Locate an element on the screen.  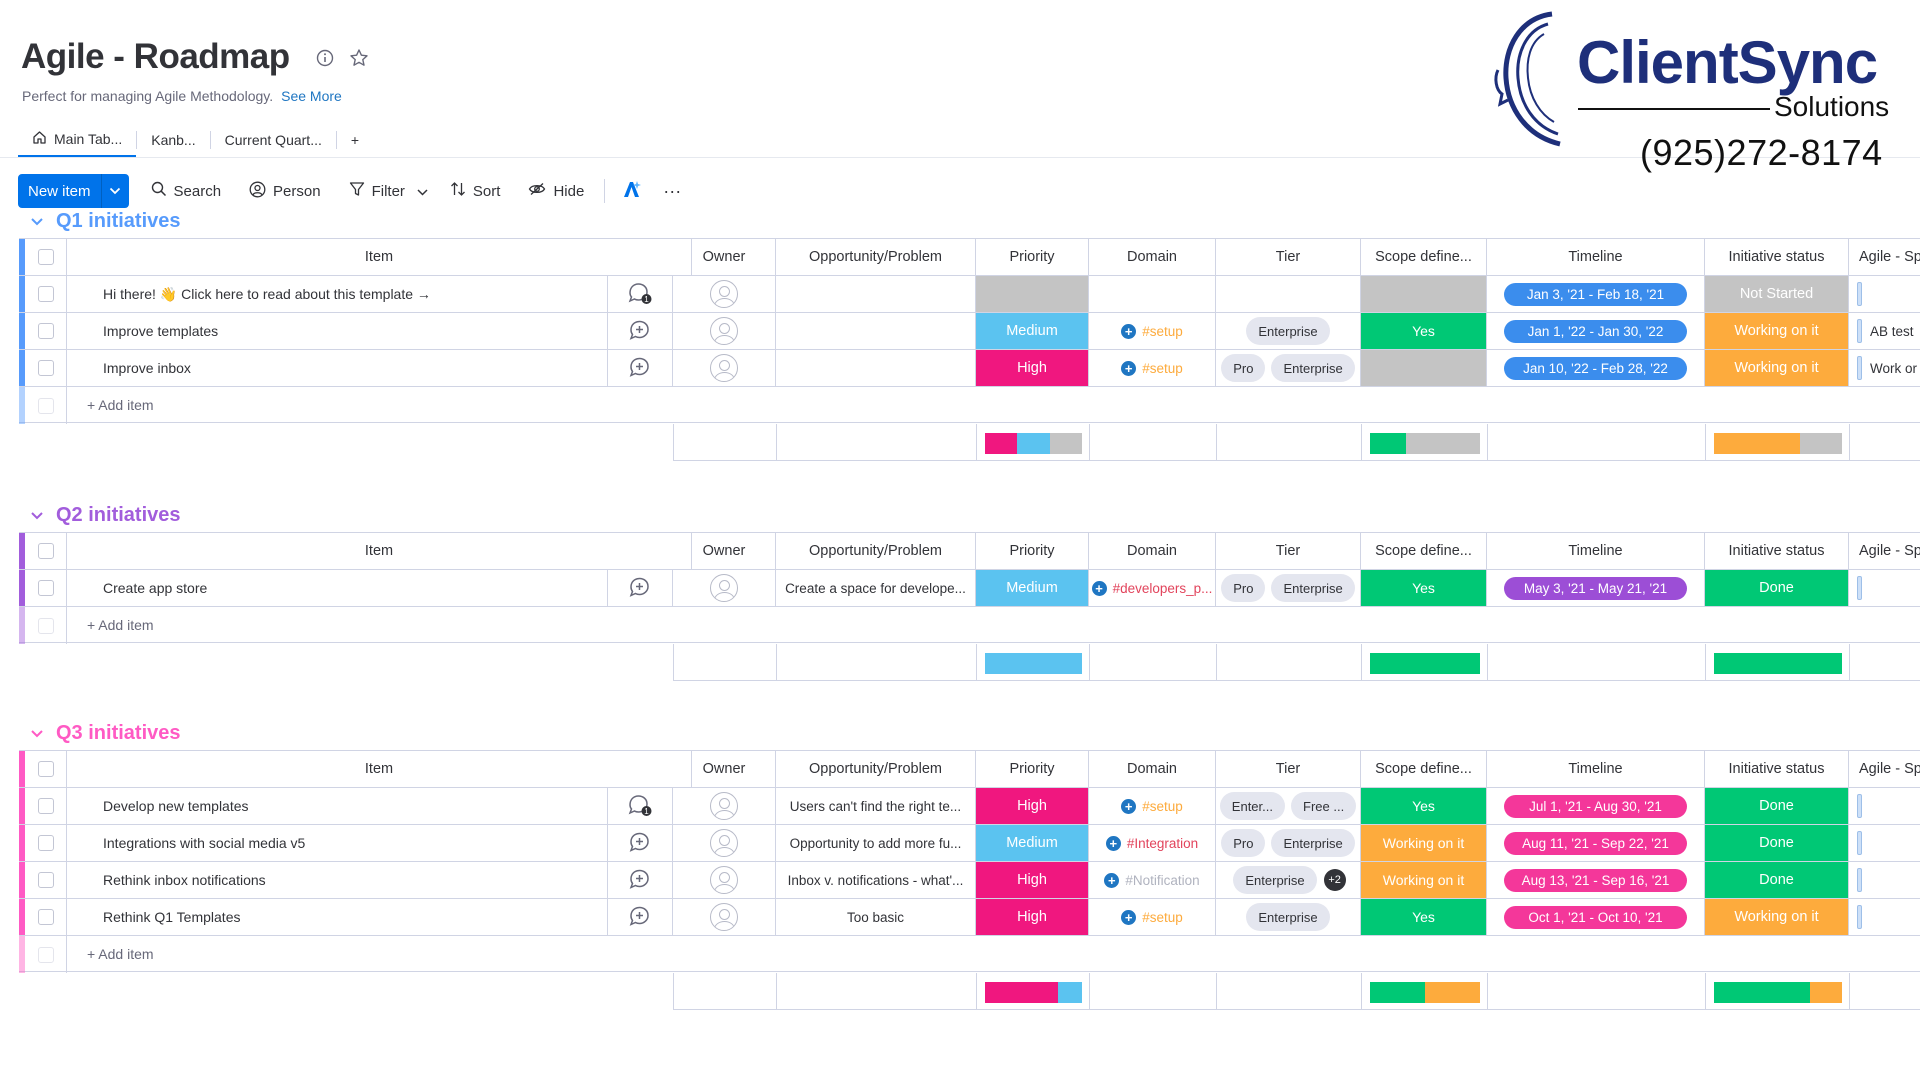
cell-timeline: Aug 13, '21 - Sep 16, '21 is located at coordinates (1596, 880).